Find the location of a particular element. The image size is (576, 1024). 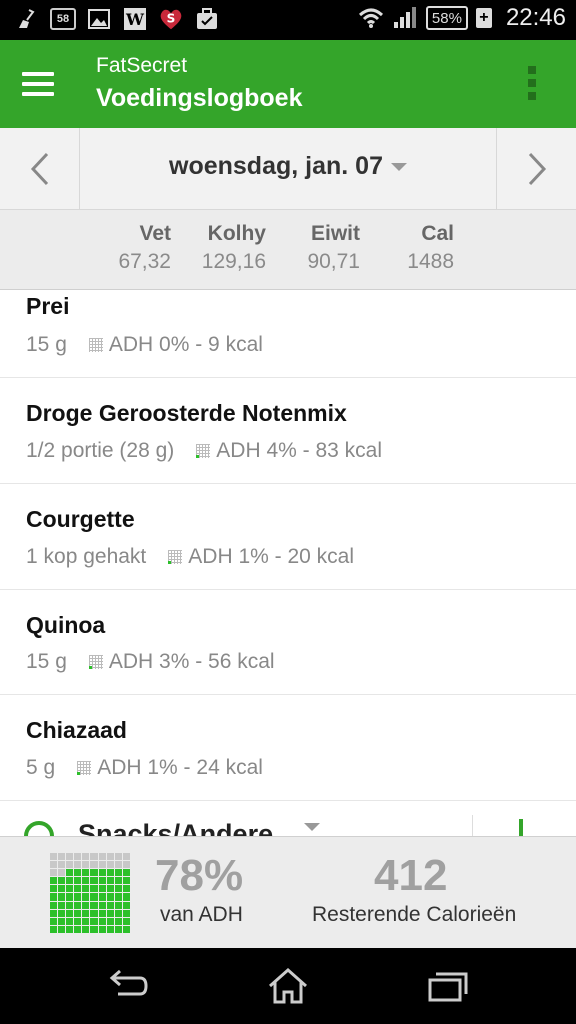

battery-level: 58% is located at coordinates (446, 18).